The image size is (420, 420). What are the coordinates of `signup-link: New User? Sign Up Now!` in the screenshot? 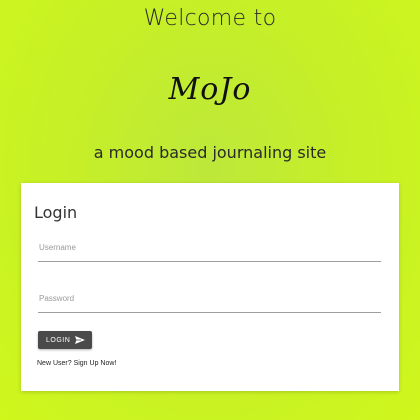 It's located at (76, 363).